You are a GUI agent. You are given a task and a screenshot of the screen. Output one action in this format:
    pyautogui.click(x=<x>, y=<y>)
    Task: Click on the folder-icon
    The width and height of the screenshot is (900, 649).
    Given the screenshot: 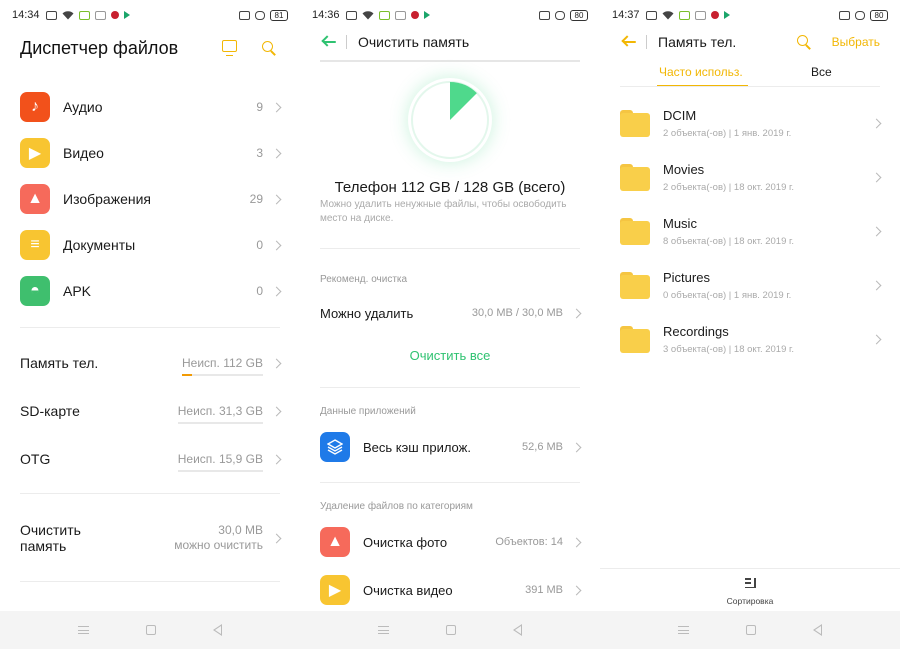 What is the action you would take?
    pyautogui.click(x=635, y=231)
    